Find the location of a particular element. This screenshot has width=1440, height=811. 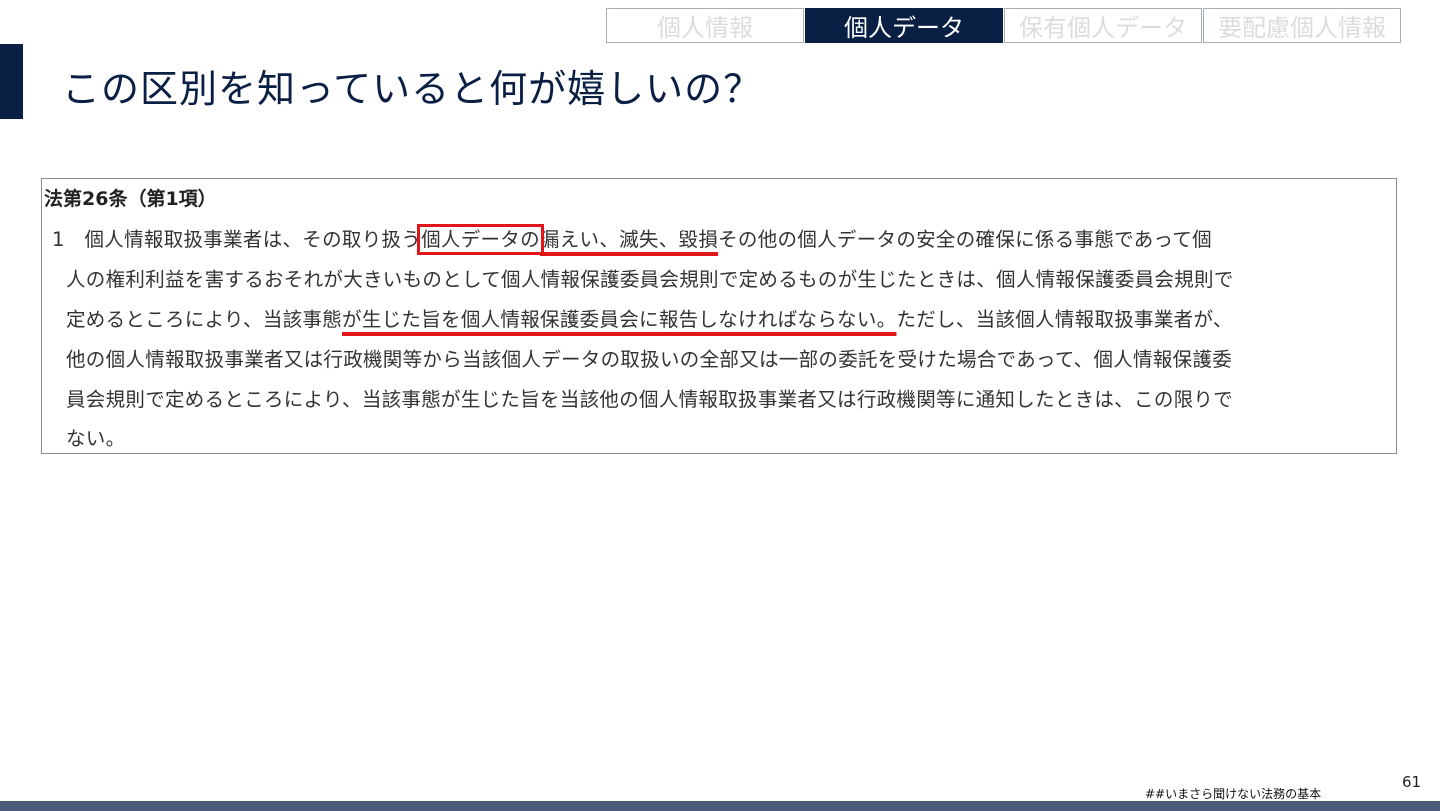

page-number: 61 is located at coordinates (1412, 782).